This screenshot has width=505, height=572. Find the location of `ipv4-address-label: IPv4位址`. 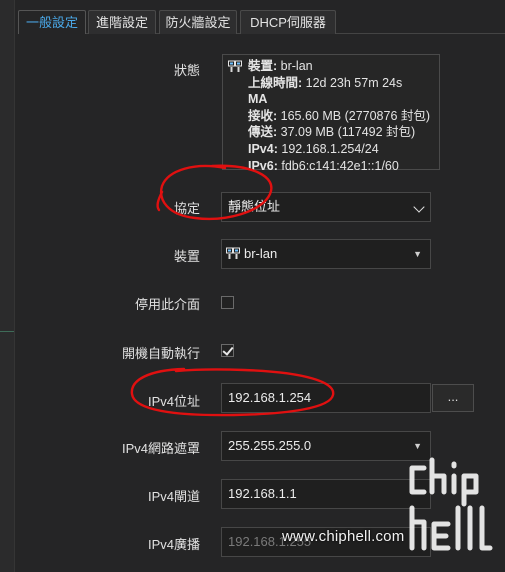

ipv4-address-label: IPv4位址 is located at coordinates (173, 401).